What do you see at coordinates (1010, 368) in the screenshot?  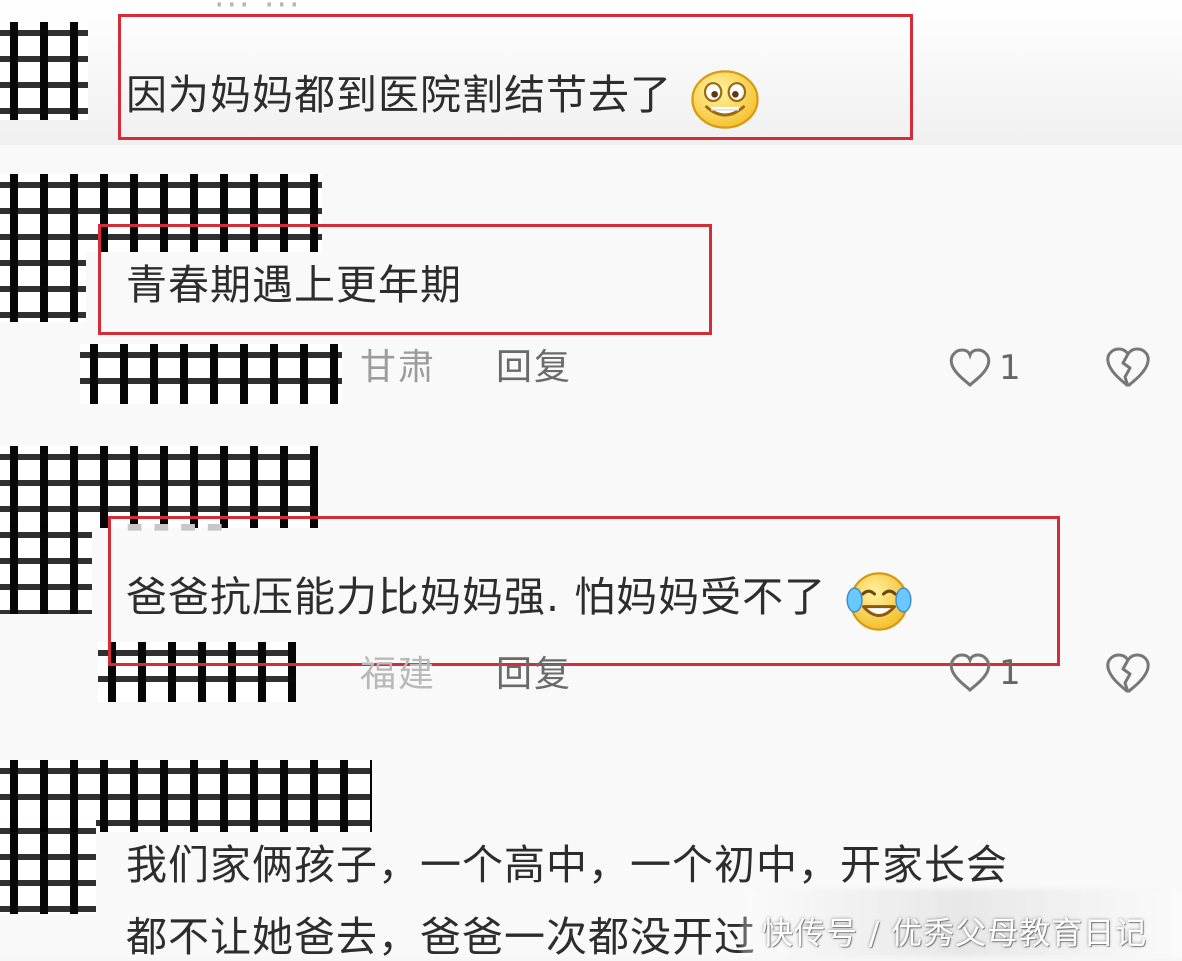 I see `like-count-1: 1` at bounding box center [1010, 368].